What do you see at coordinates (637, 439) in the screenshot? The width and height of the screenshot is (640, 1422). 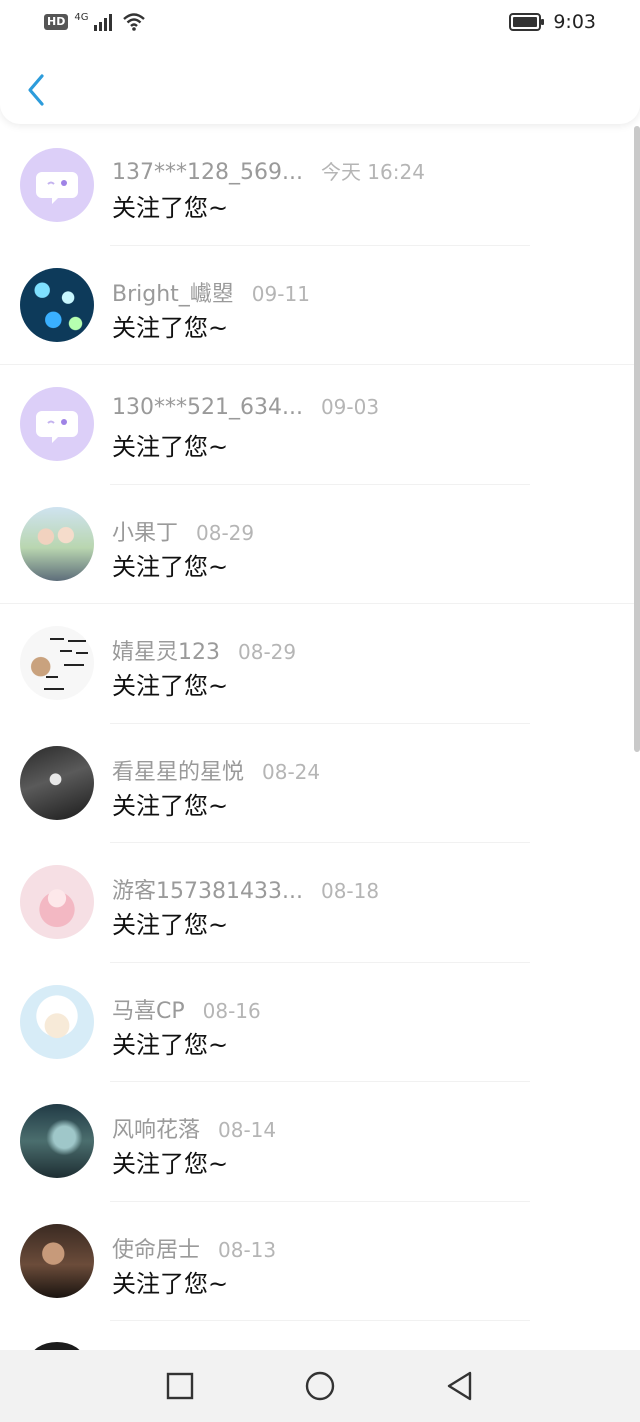 I see `scrollbar` at bounding box center [637, 439].